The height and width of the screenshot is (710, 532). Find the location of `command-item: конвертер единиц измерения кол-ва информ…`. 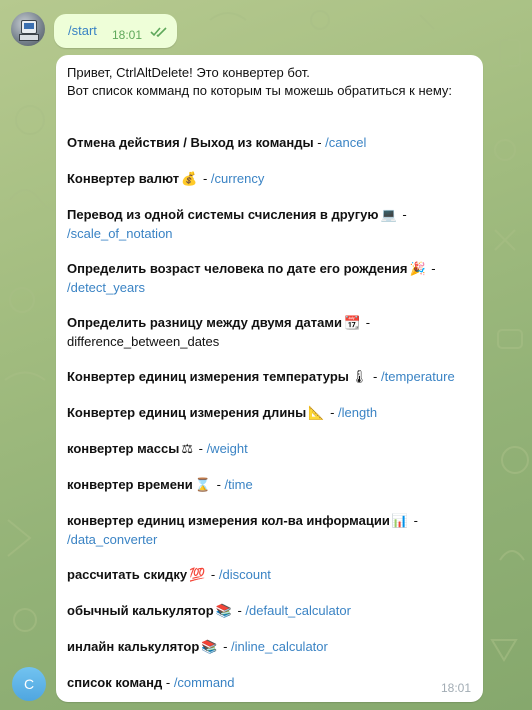

command-item: конвертер единиц измерения кол-ва информ… is located at coordinates (269, 530).